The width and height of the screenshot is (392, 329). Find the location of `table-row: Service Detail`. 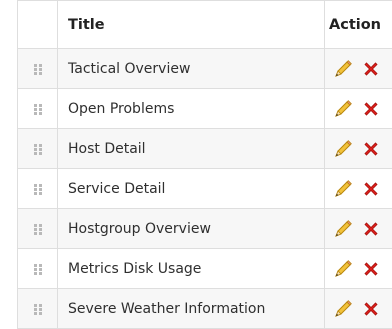

table-row: Service Detail is located at coordinates (205, 189).